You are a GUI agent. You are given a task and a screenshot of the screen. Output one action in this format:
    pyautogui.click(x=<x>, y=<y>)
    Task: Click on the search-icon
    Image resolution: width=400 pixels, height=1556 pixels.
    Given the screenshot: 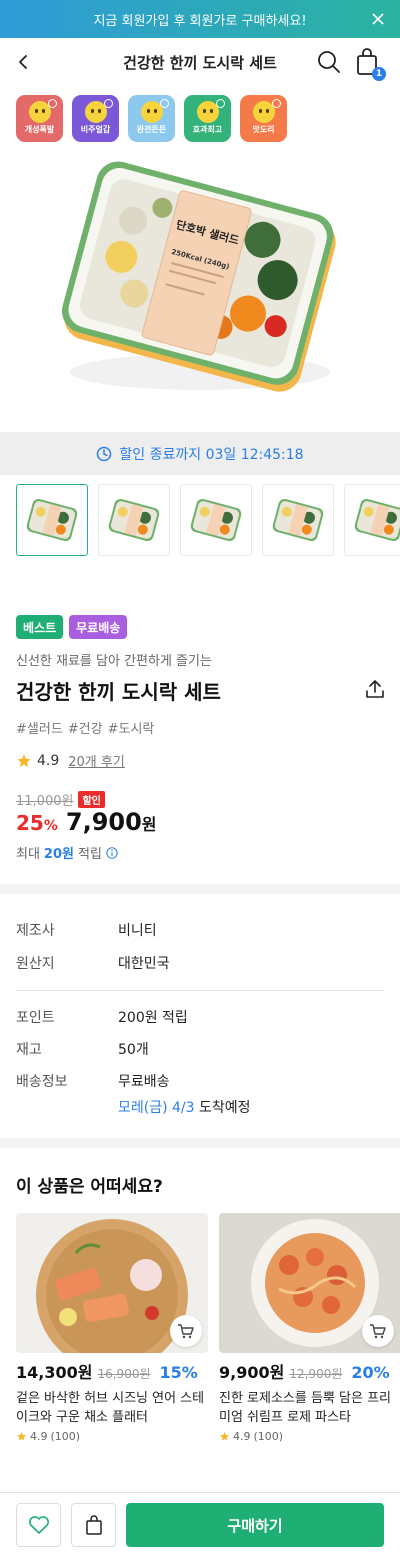 What is the action you would take?
    pyautogui.click(x=329, y=62)
    